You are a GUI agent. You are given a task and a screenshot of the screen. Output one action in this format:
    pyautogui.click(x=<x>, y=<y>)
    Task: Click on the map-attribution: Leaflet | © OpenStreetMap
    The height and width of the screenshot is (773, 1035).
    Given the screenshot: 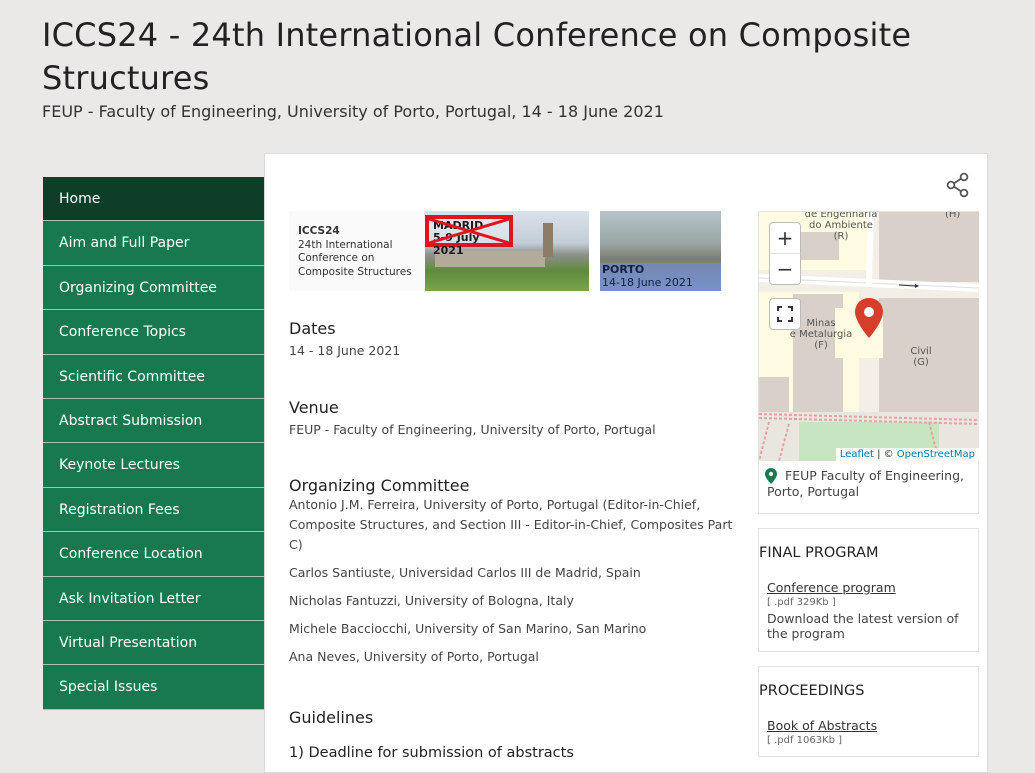 What is the action you would take?
    pyautogui.click(x=907, y=454)
    